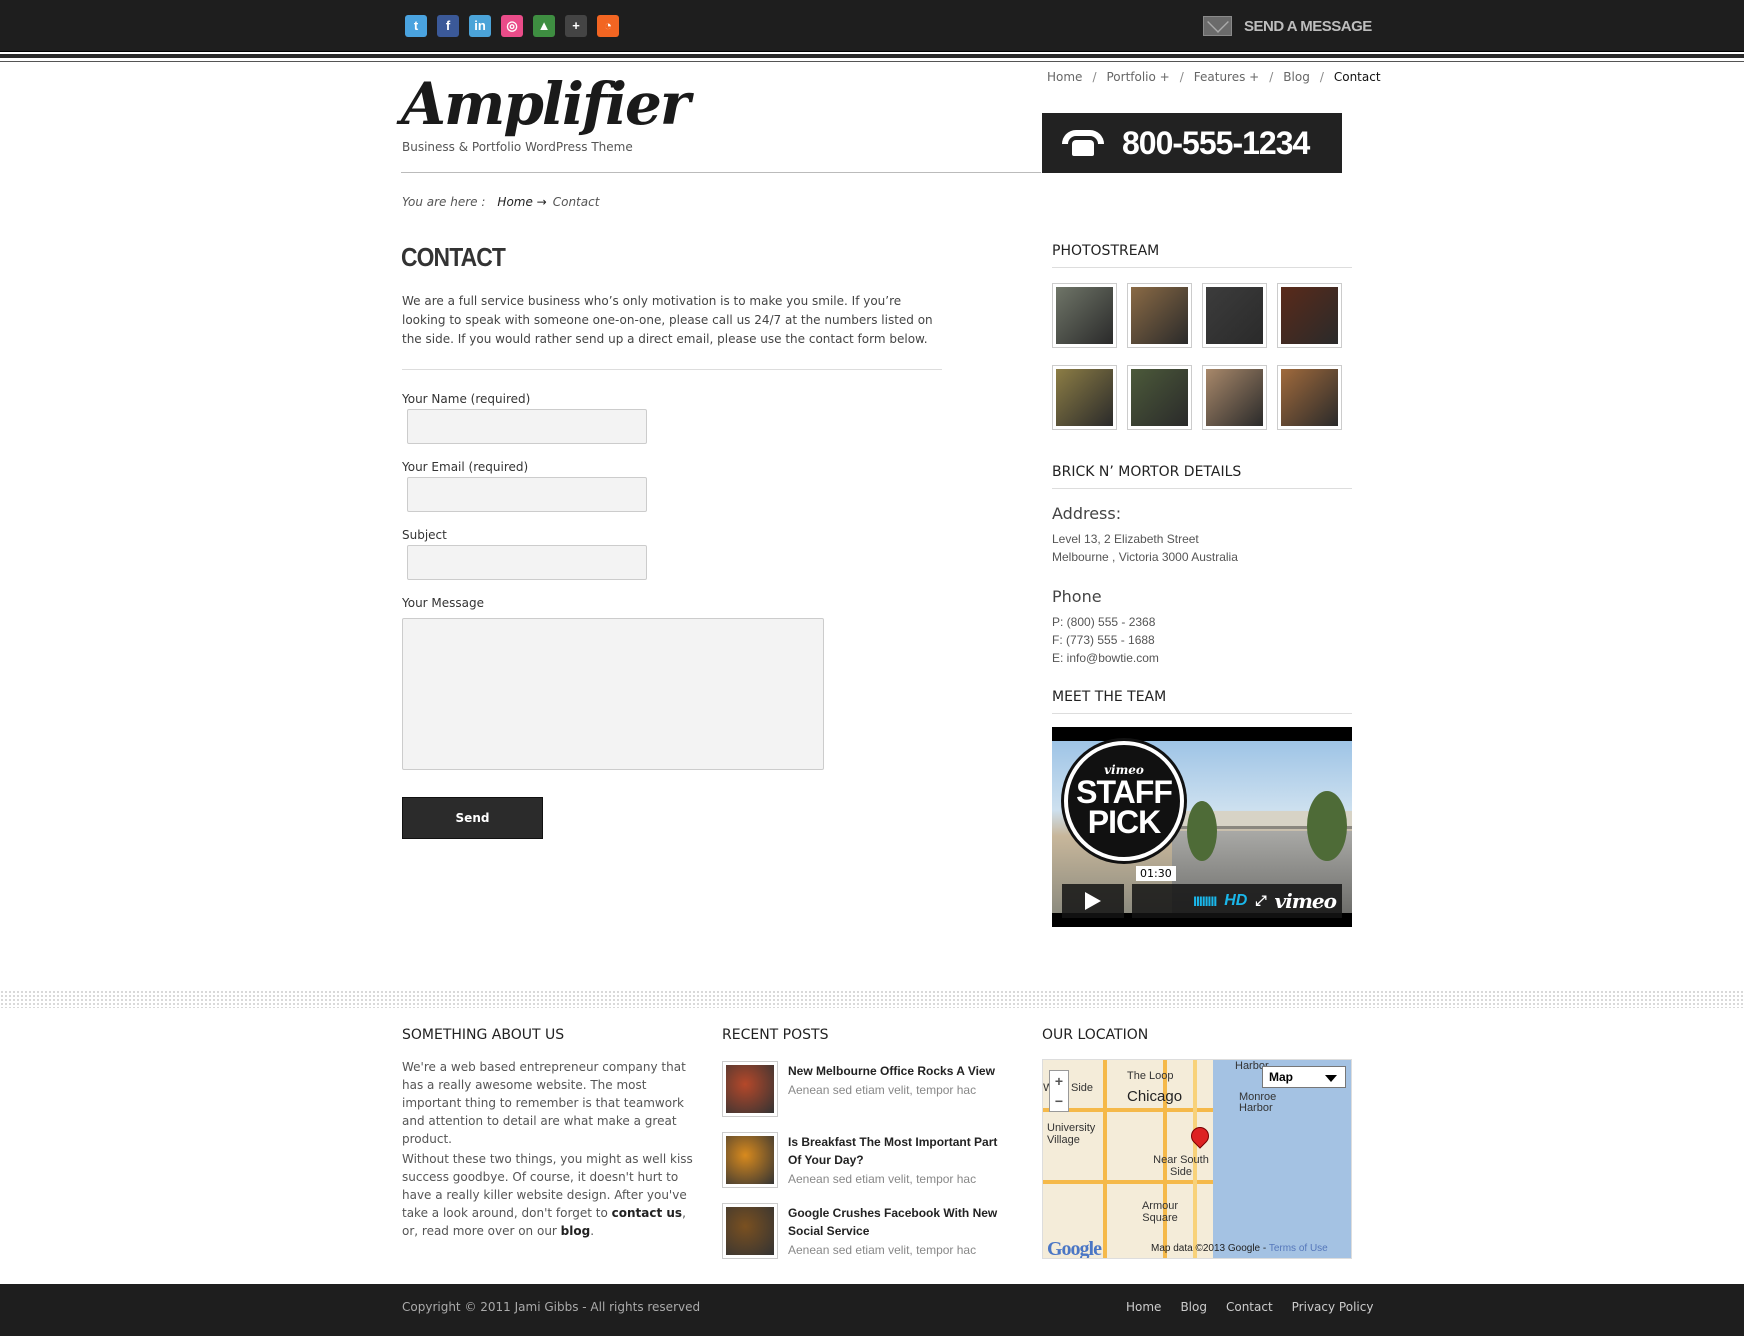  I want to click on message-textarea, so click(613, 694).